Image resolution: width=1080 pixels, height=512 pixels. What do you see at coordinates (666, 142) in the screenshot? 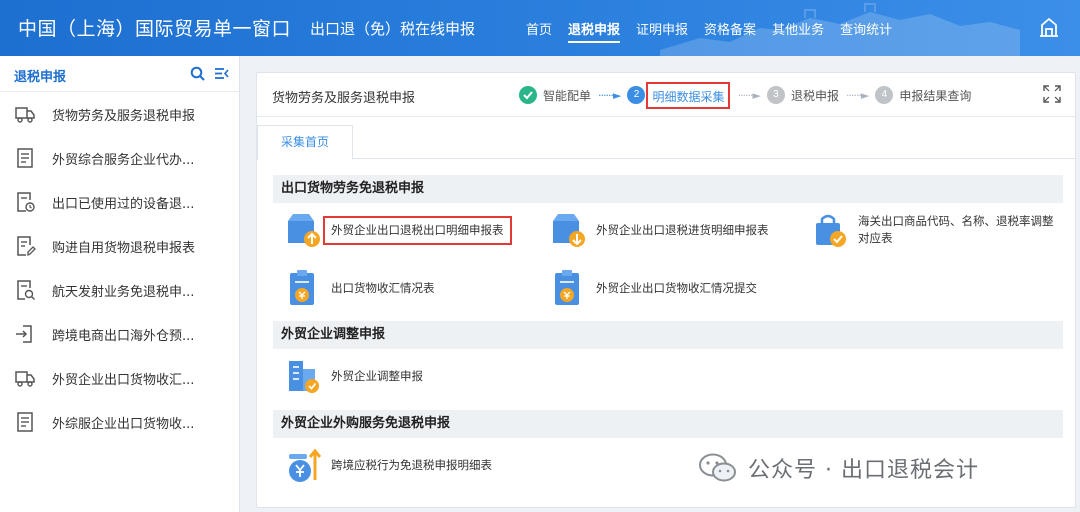
I see `tab-bar: 采集首页` at bounding box center [666, 142].